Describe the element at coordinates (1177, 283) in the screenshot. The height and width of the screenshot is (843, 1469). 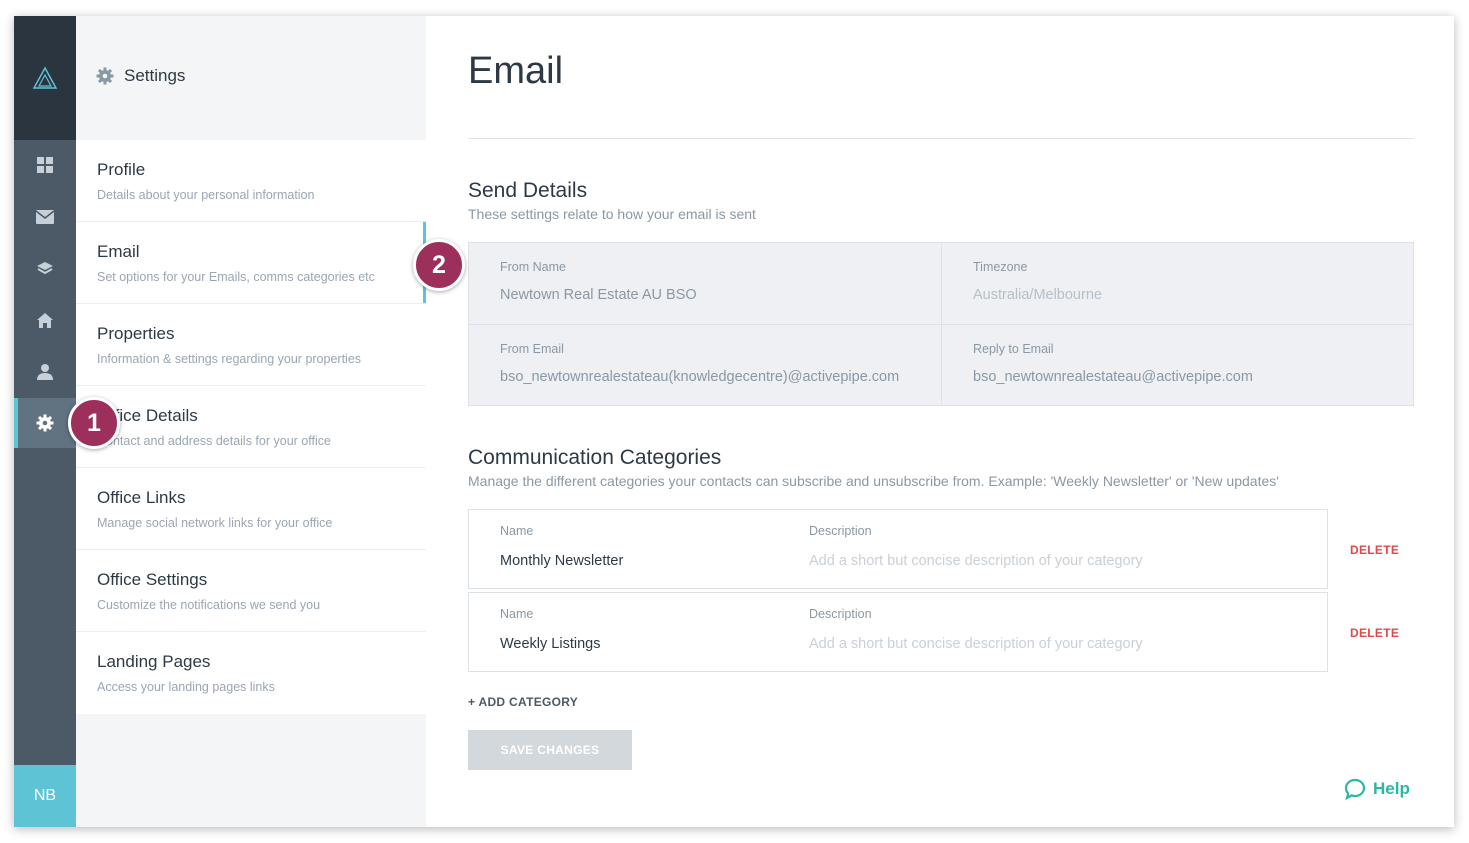
I see `timezone-field: Timezone Australia/Melbourne` at that location.